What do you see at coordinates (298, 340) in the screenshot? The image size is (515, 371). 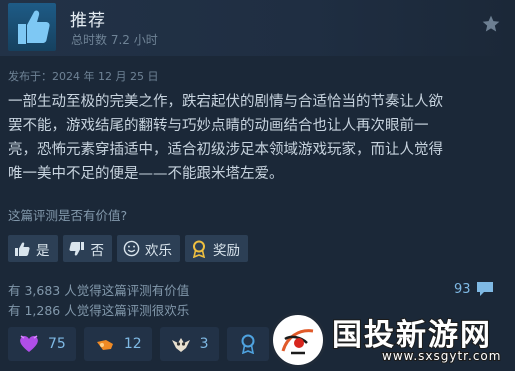 I see `watermark-emblem` at bounding box center [298, 340].